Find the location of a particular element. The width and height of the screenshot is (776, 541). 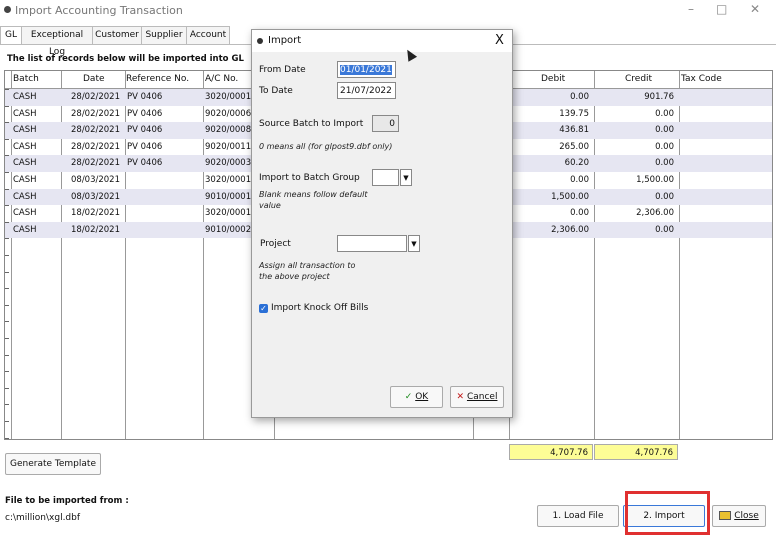

batch-group-dropdown-icon: ▼ is located at coordinates (406, 177).